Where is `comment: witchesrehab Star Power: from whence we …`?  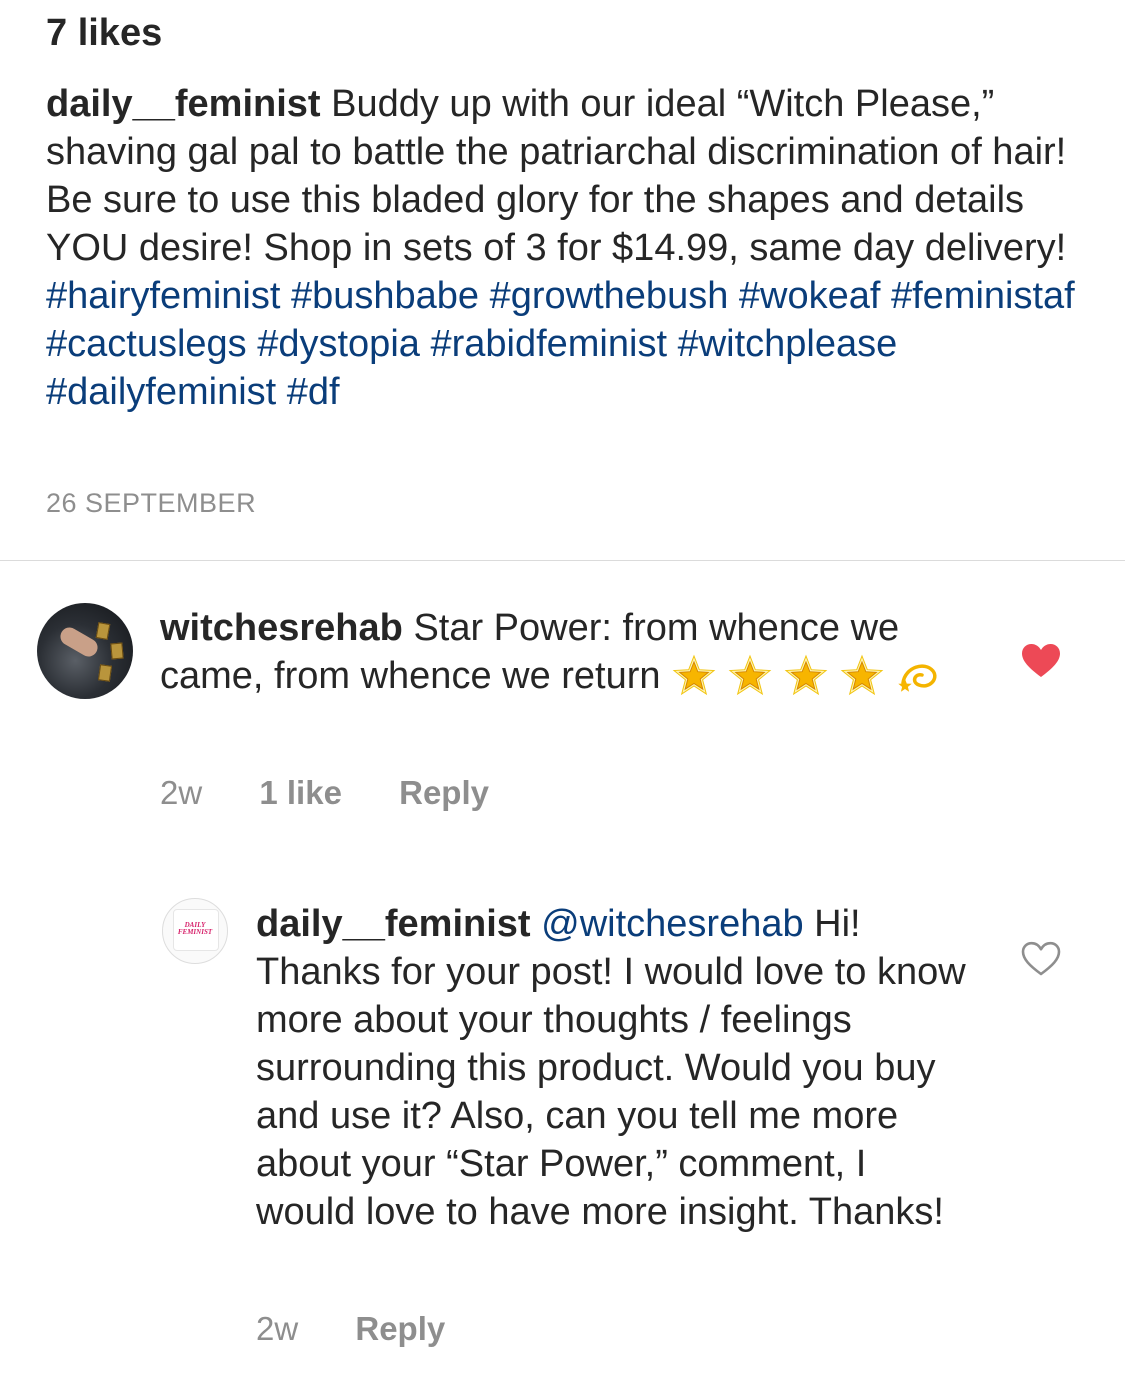
comment: witchesrehab Star Power: from whence we … is located at coordinates (560, 653).